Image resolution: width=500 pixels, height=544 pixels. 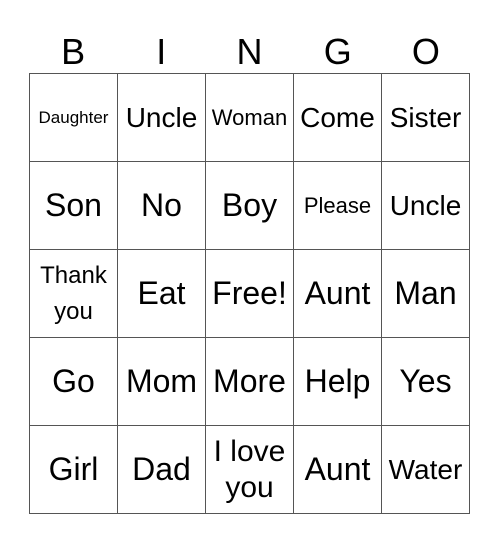 What do you see at coordinates (162, 206) in the screenshot?
I see `bingo-cell: No` at bounding box center [162, 206].